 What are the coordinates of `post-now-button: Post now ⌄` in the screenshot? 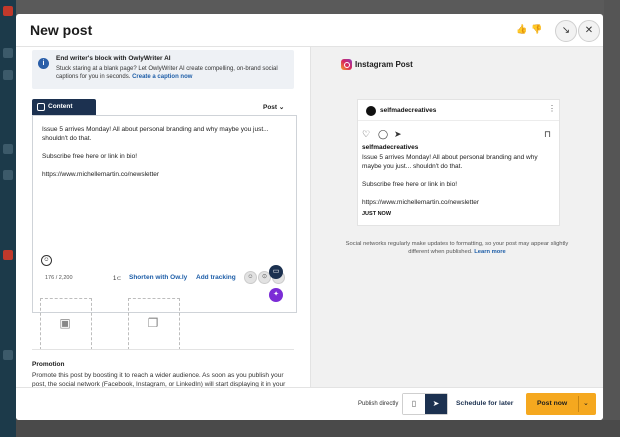 It's located at (561, 404).